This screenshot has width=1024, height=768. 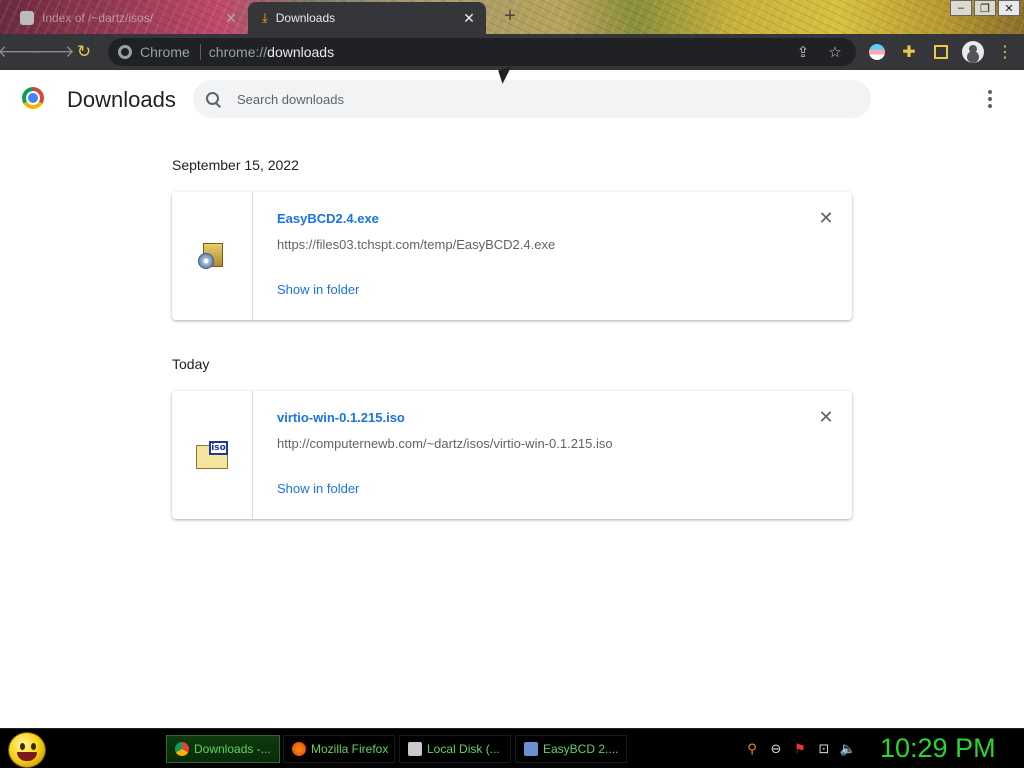 What do you see at coordinates (941, 52) in the screenshot?
I see `side-panel-icon` at bounding box center [941, 52].